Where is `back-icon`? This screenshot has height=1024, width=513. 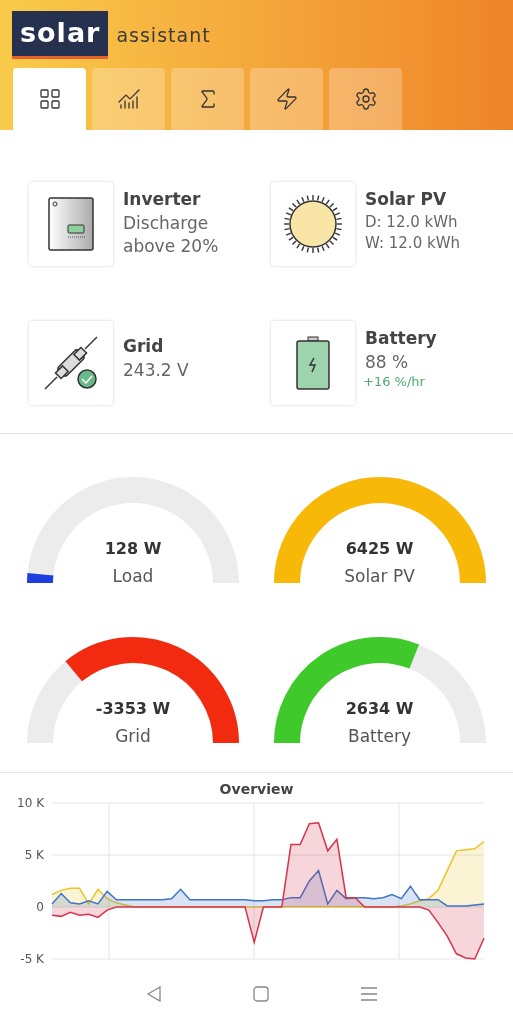
back-icon is located at coordinates (153, 994).